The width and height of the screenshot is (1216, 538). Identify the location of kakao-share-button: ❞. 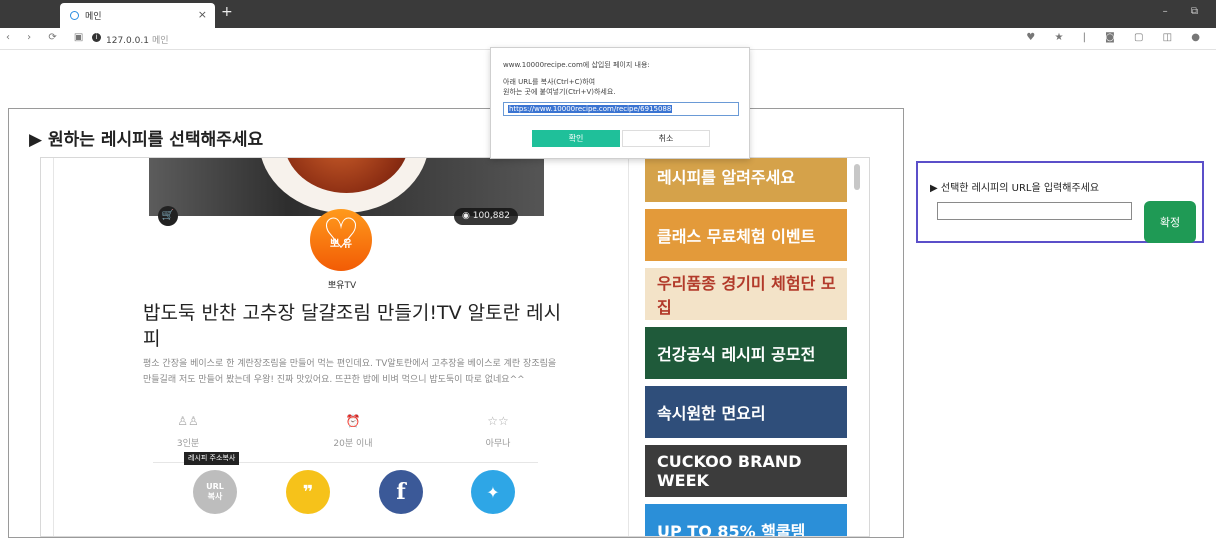
(308, 492).